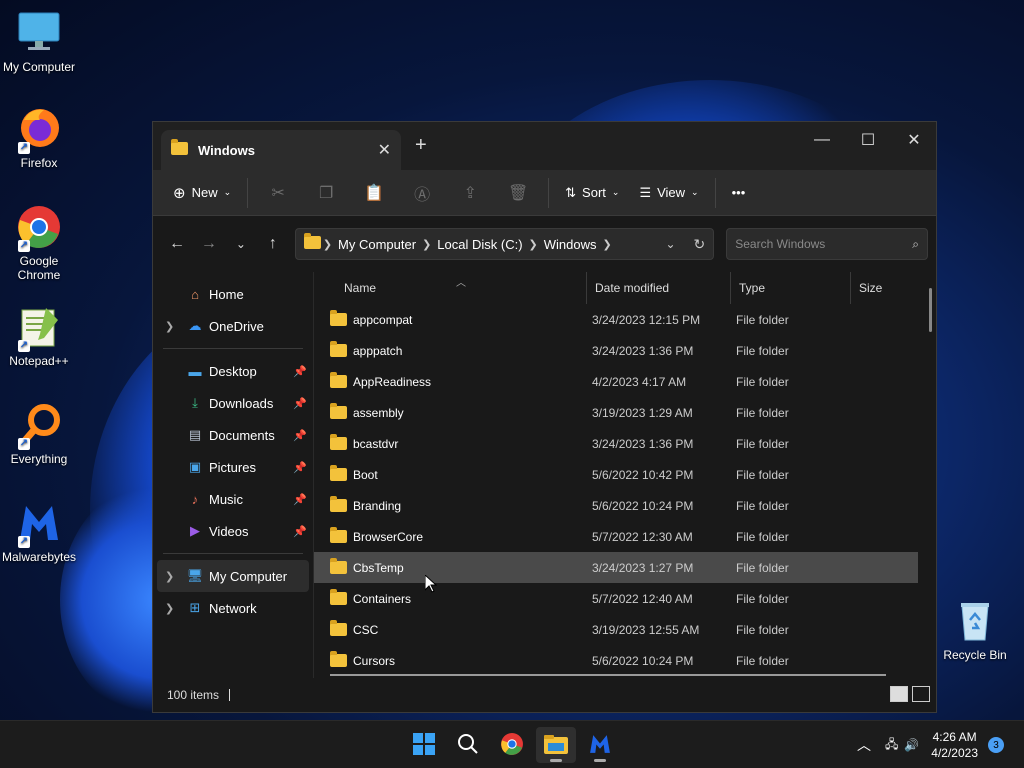  Describe the element at coordinates (39, 557) in the screenshot. I see `desktop-icon-label: Malwarebytes` at that location.